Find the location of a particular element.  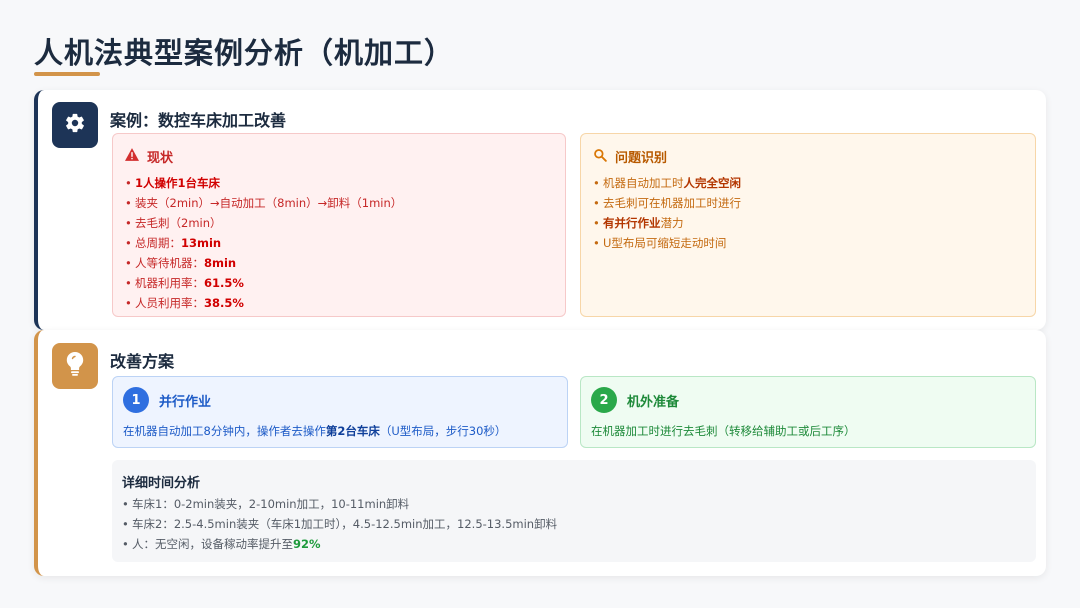

solution-title: 并行作业 is located at coordinates (185, 402).